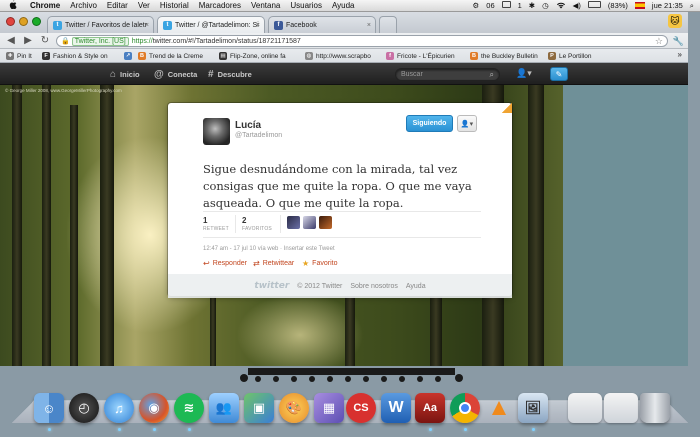  What do you see at coordinates (692, 6) in the screenshot?
I see `spotlight-search-icon: ⌕` at bounding box center [692, 6].